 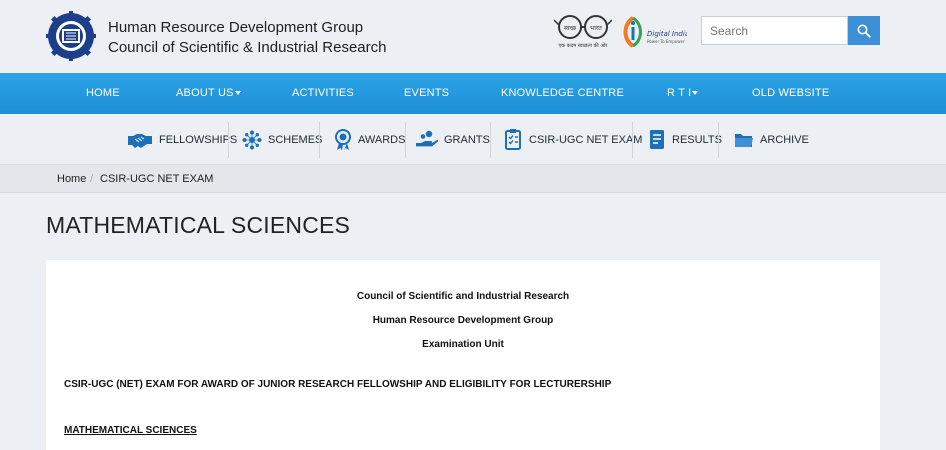 I want to click on content-subject-heading: MATHEMATICAL SCIENCES, so click(x=130, y=430).